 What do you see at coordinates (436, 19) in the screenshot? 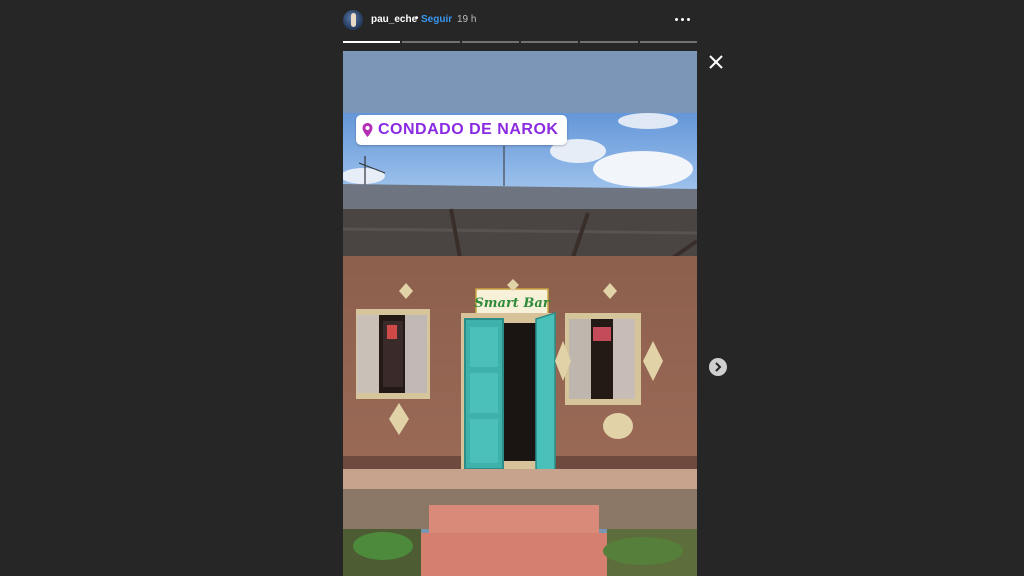
I see `follow-button: Seguir` at bounding box center [436, 19].